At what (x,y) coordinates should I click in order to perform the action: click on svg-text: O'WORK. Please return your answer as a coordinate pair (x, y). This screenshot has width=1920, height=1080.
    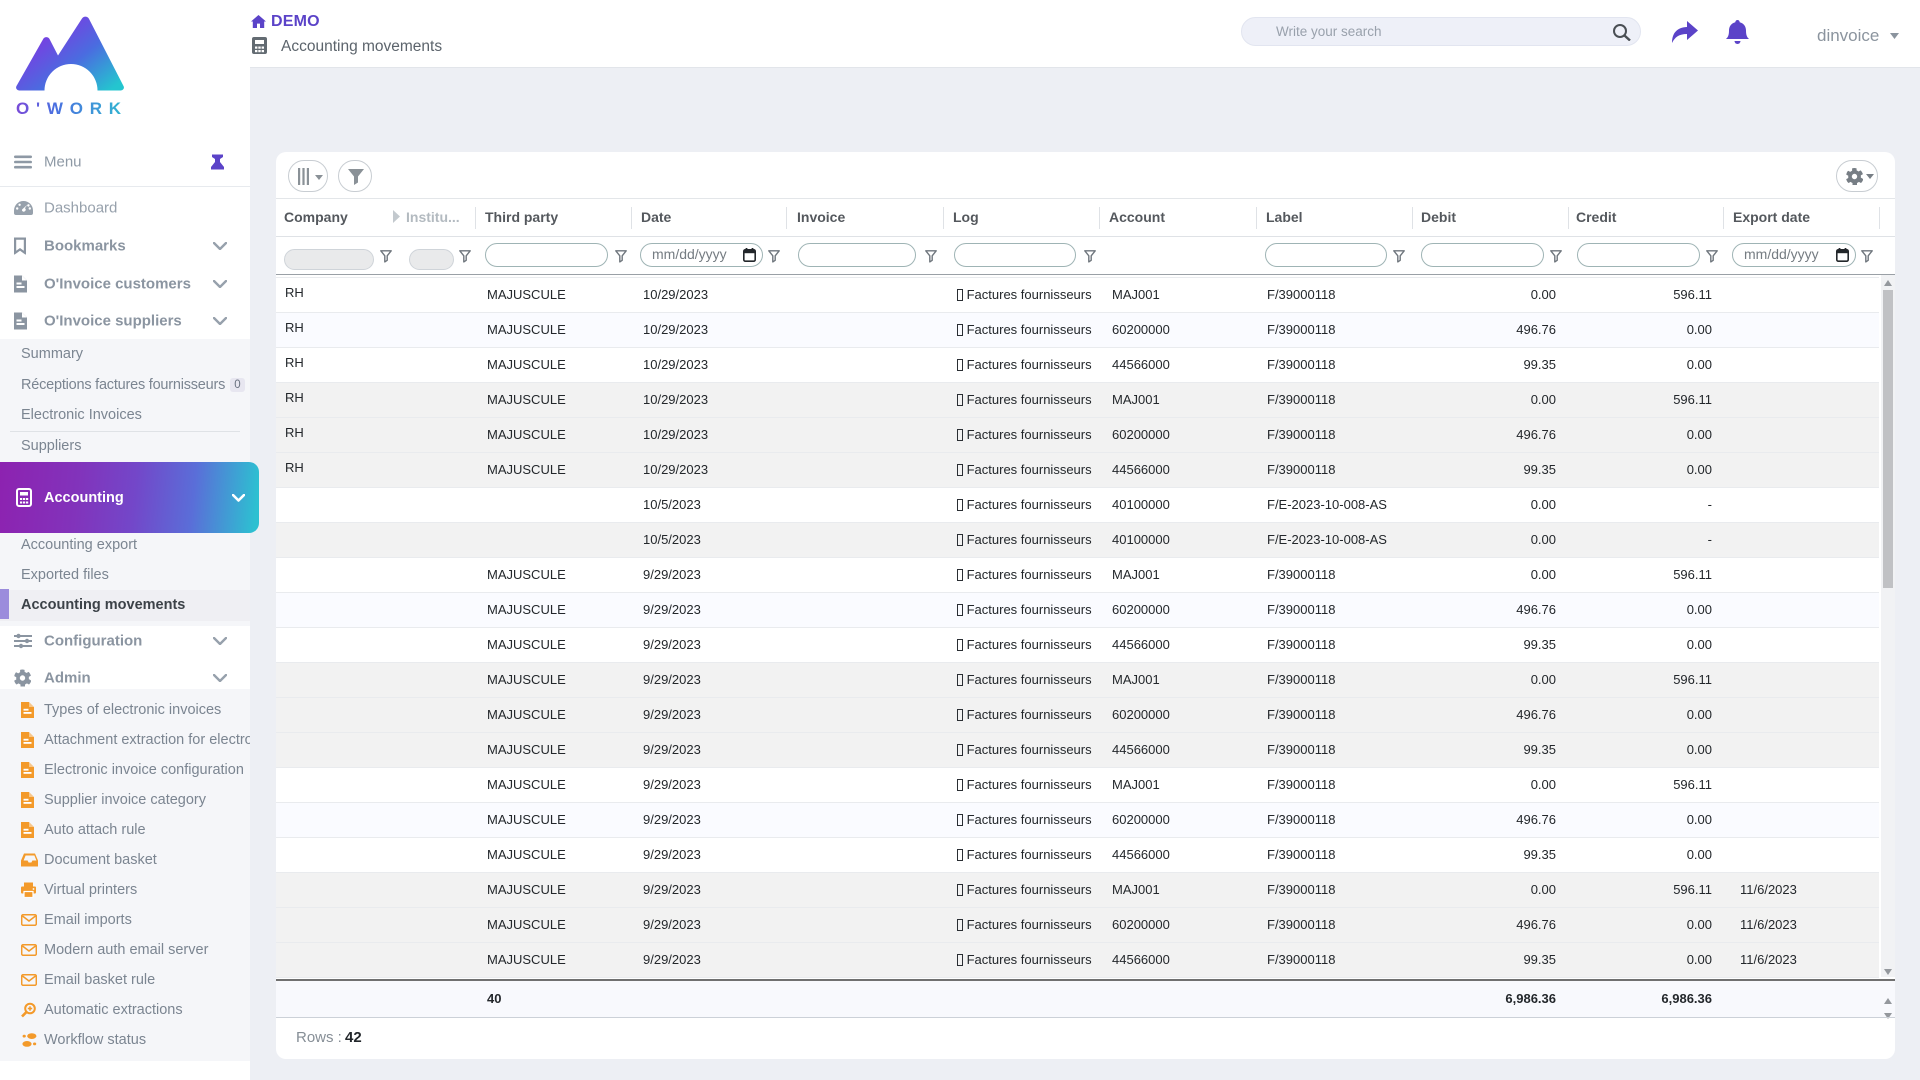
    Looking at the image, I should click on (71, 106).